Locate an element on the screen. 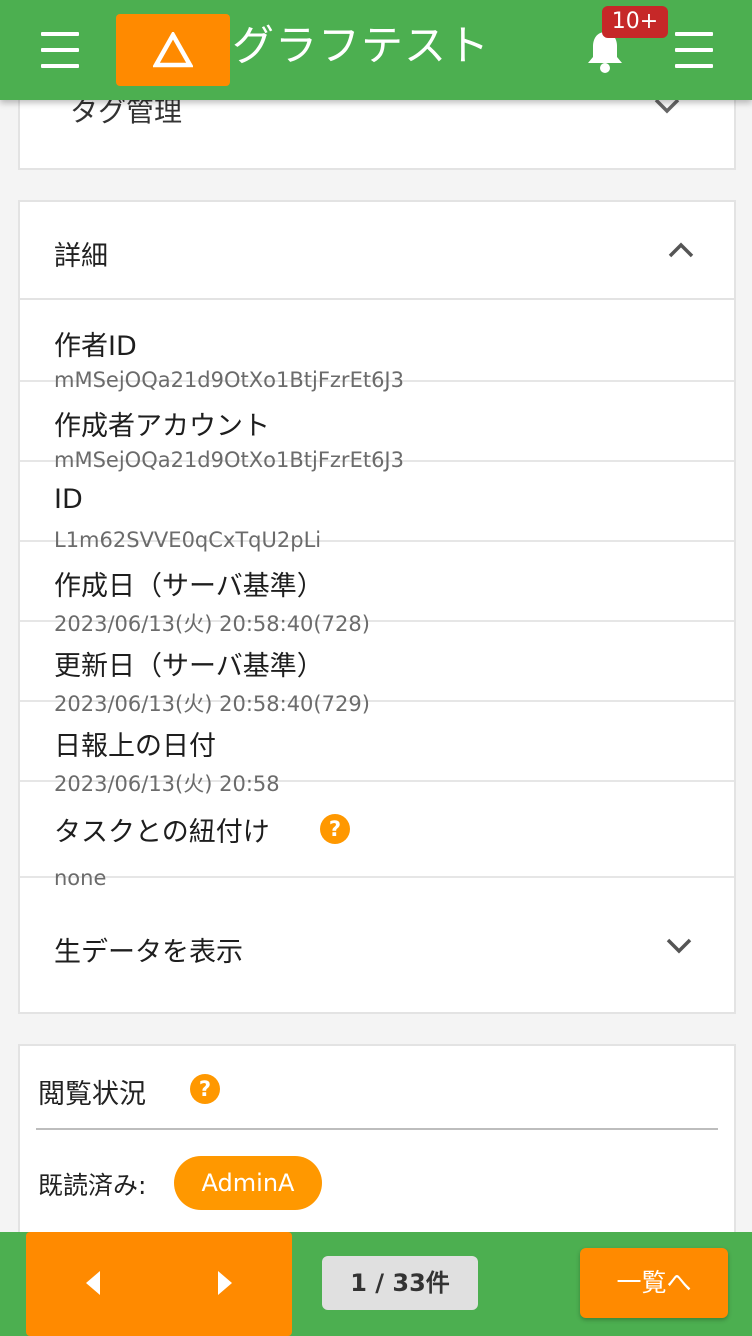 The width and height of the screenshot is (752, 1336). triangle-logo-icon is located at coordinates (173, 50).